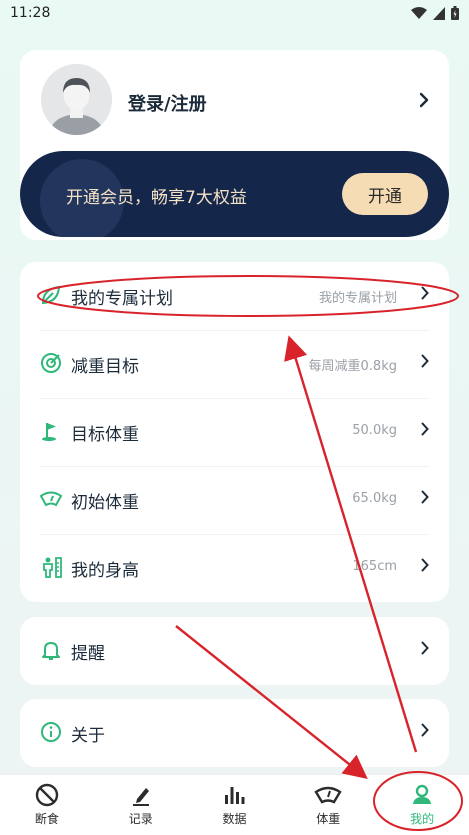  Describe the element at coordinates (328, 819) in the screenshot. I see `tab-label: 体重` at that location.